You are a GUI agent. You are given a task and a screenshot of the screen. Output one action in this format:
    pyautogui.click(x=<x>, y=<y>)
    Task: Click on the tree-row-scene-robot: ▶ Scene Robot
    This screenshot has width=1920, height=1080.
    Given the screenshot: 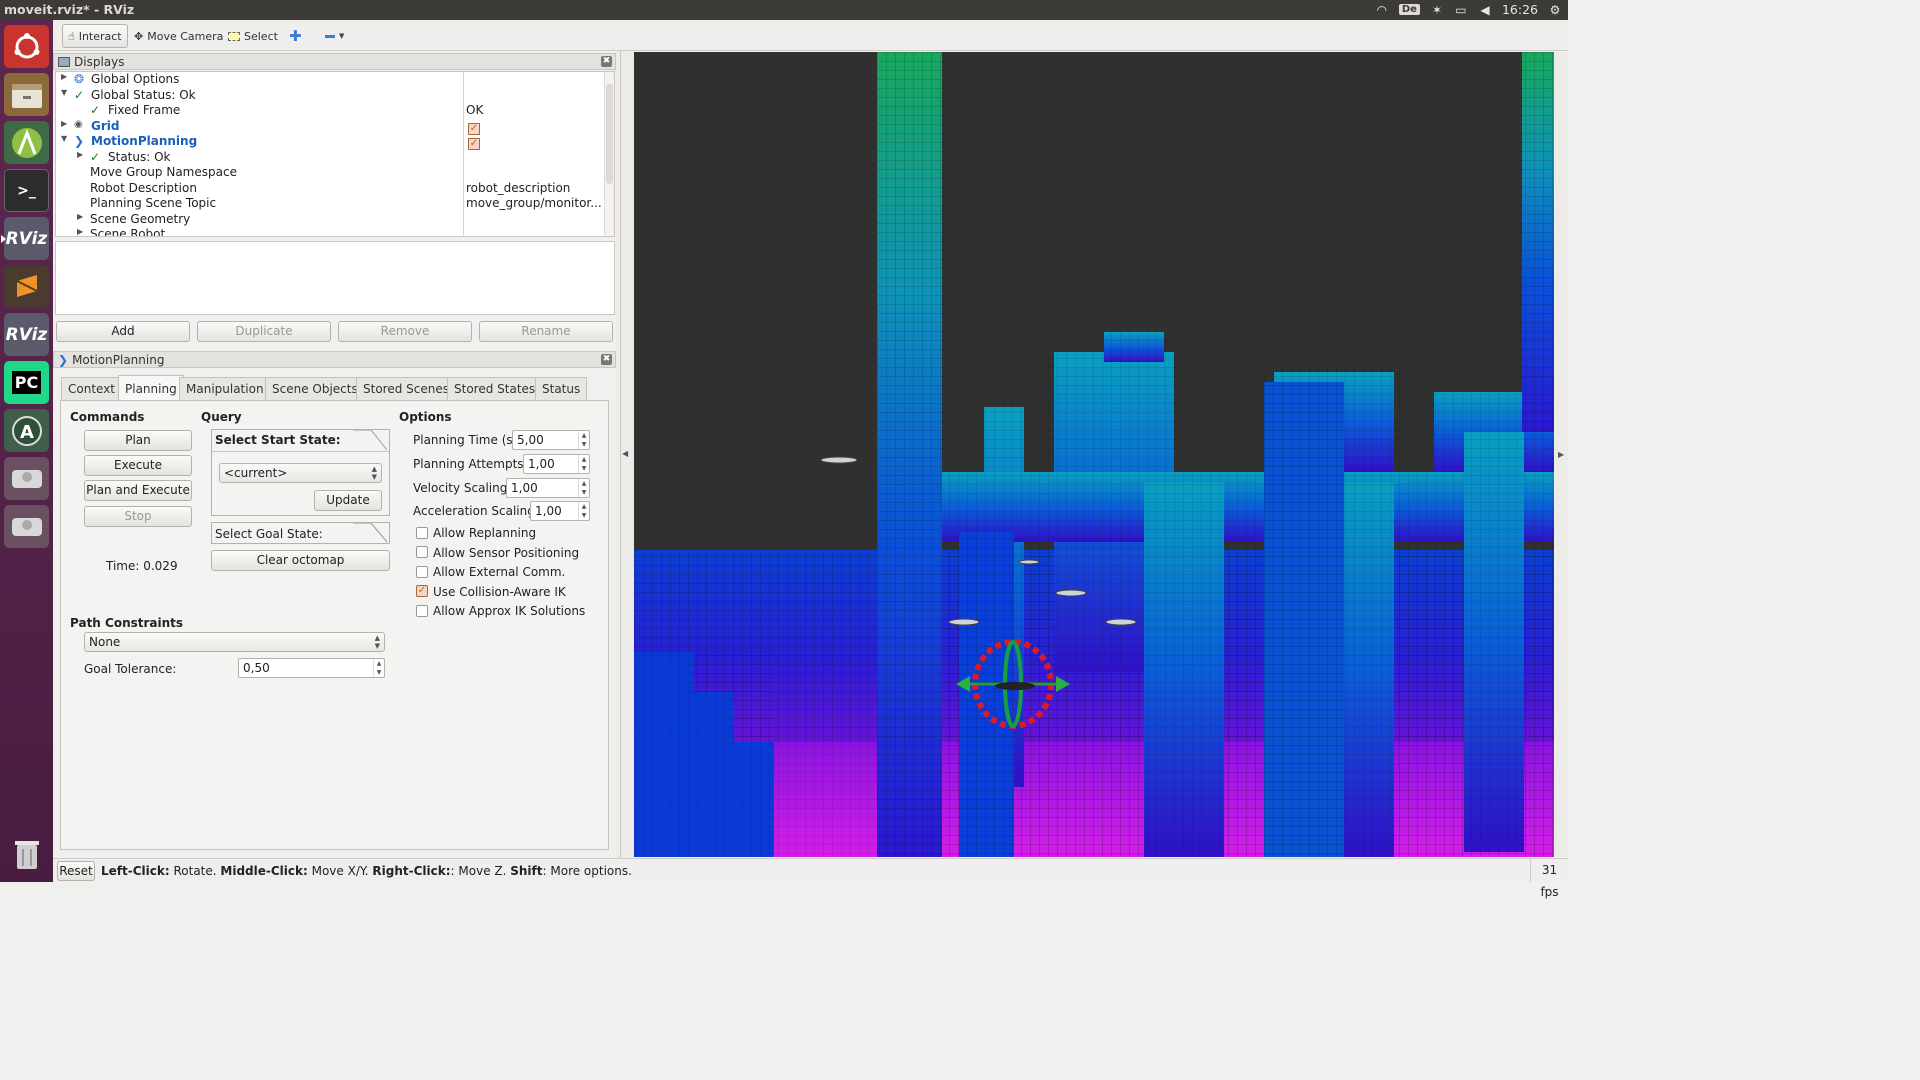 What is the action you would take?
    pyautogui.click(x=331, y=231)
    